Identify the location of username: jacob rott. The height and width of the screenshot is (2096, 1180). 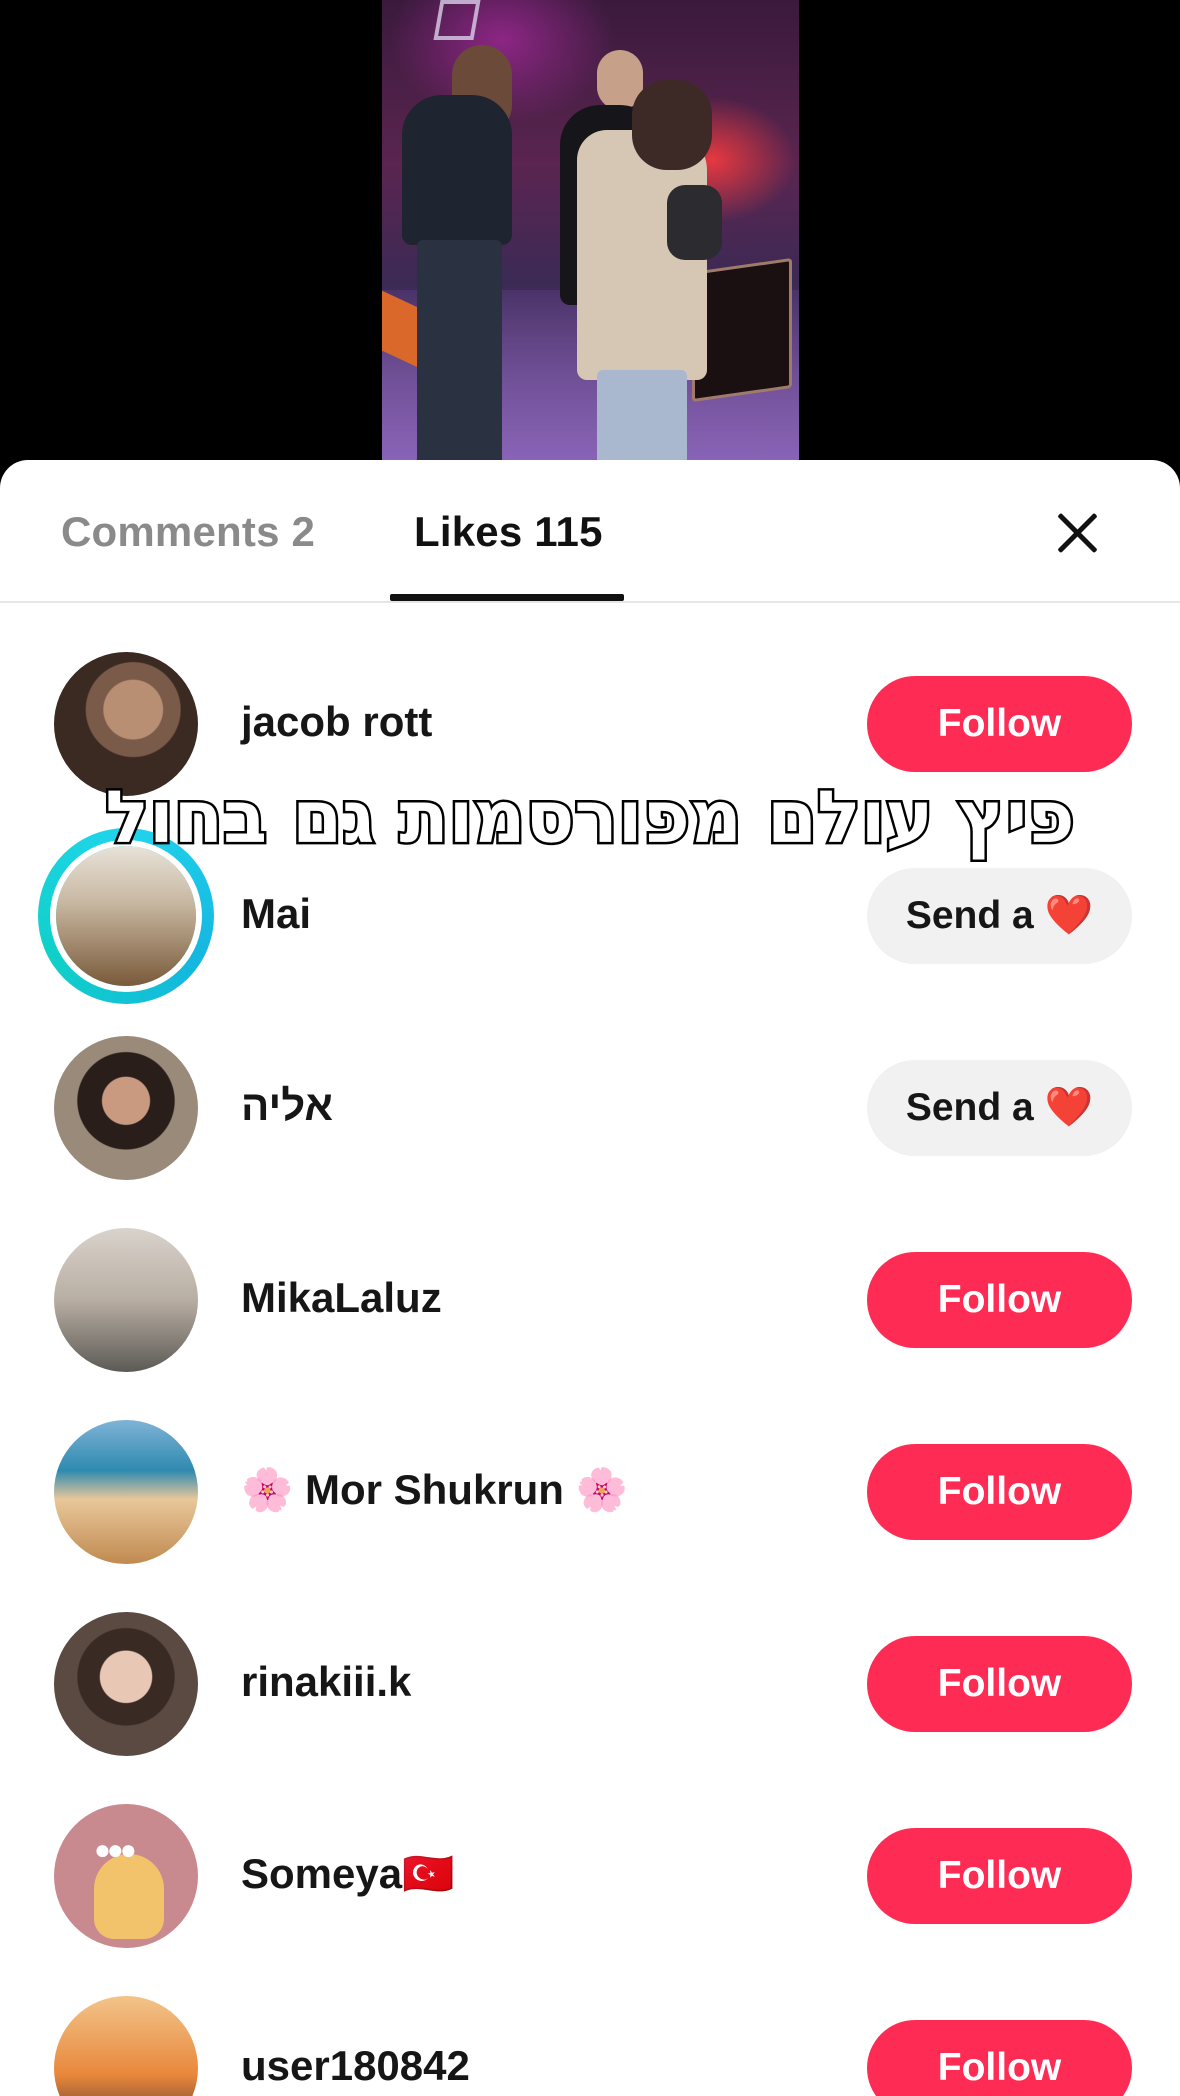
(336, 722).